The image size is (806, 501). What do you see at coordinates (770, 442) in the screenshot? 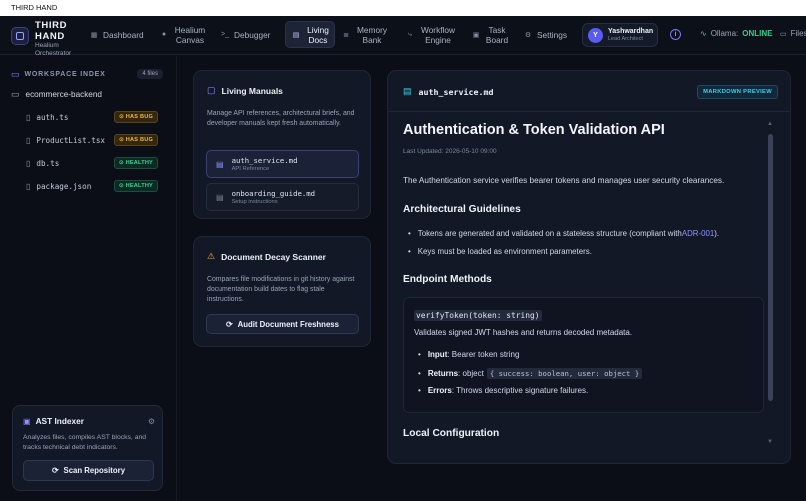
I see `scroll-down-icon: ▼` at bounding box center [770, 442].